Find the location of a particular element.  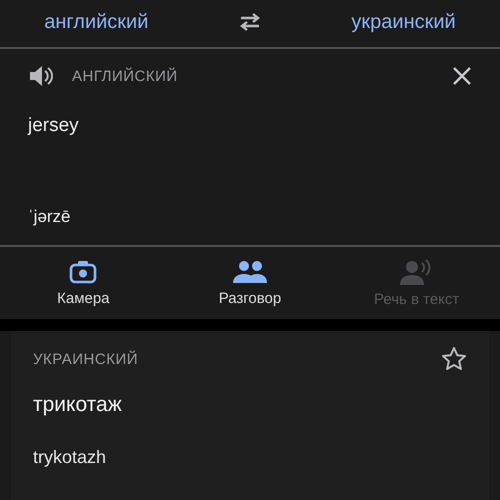

speaker-icon is located at coordinates (41, 76).